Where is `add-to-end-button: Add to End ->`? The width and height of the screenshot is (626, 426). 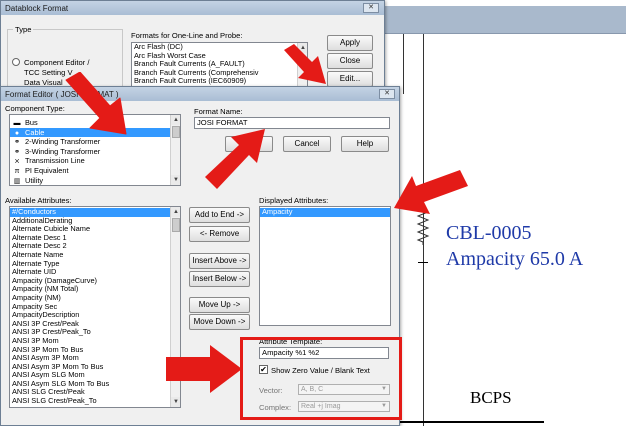
add-to-end-button: Add to End -> is located at coordinates (219, 215).